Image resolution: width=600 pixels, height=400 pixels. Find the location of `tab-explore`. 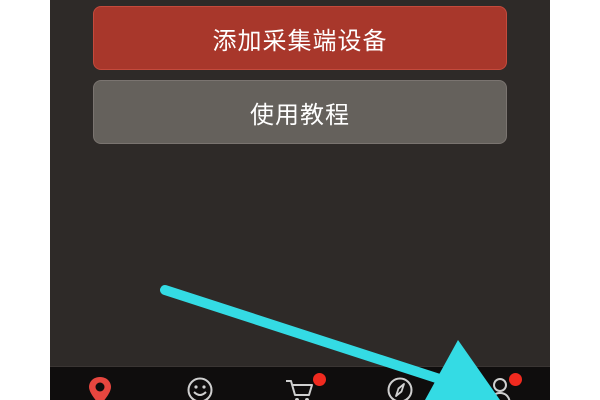

tab-explore is located at coordinates (400, 383).